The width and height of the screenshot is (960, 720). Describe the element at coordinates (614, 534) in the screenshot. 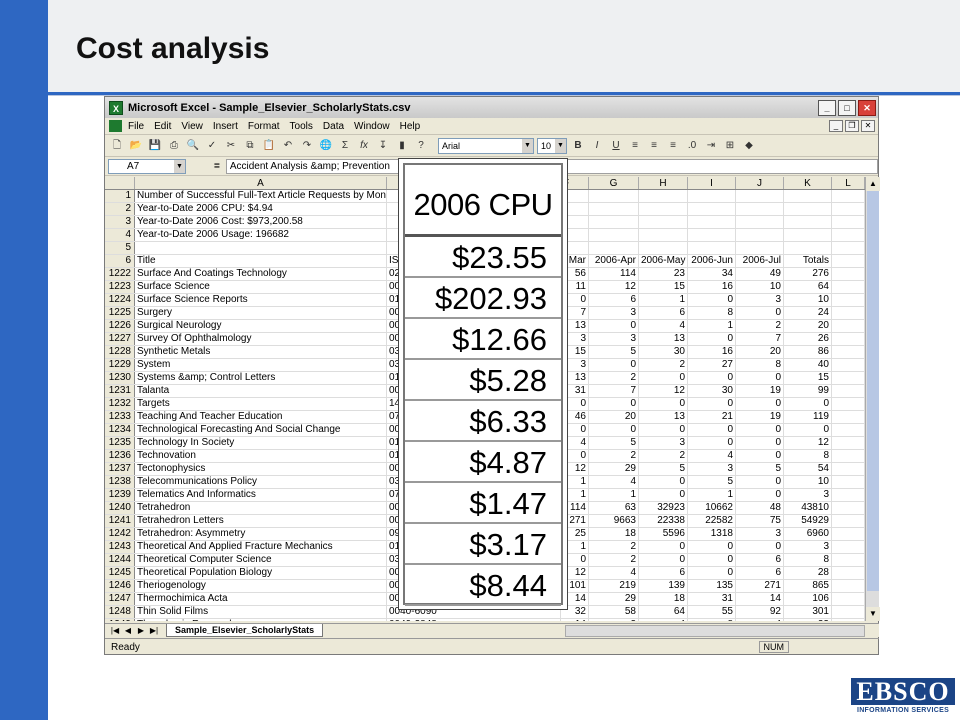

I see `cell-apr: 18` at that location.